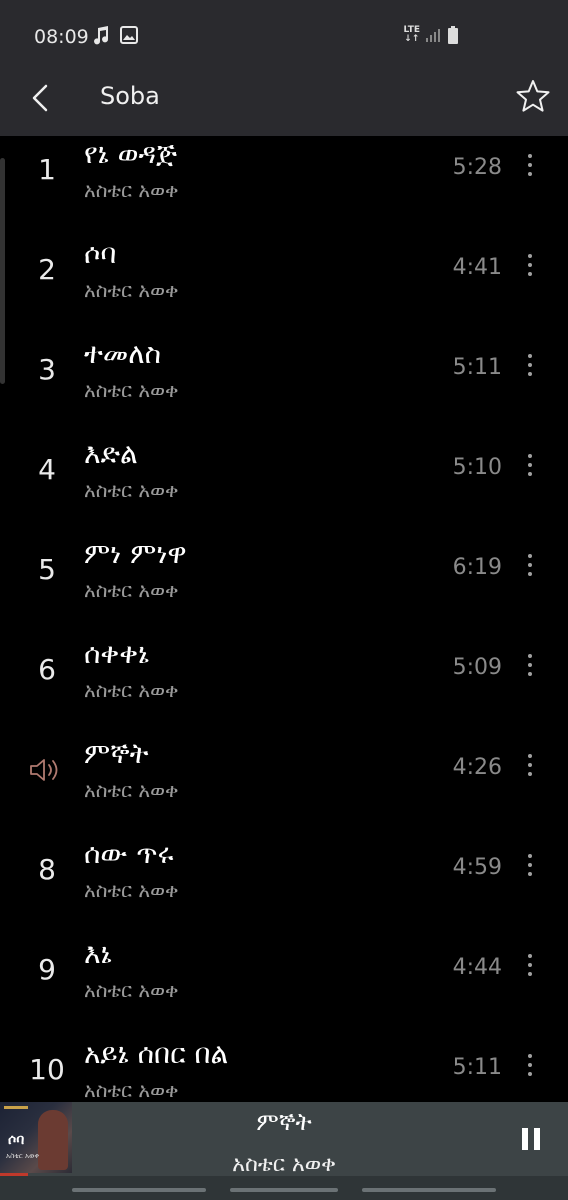 This screenshot has width=568, height=1200. Describe the element at coordinates (284, 1122) in the screenshot. I see `now-playing-title: ምኞት` at that location.